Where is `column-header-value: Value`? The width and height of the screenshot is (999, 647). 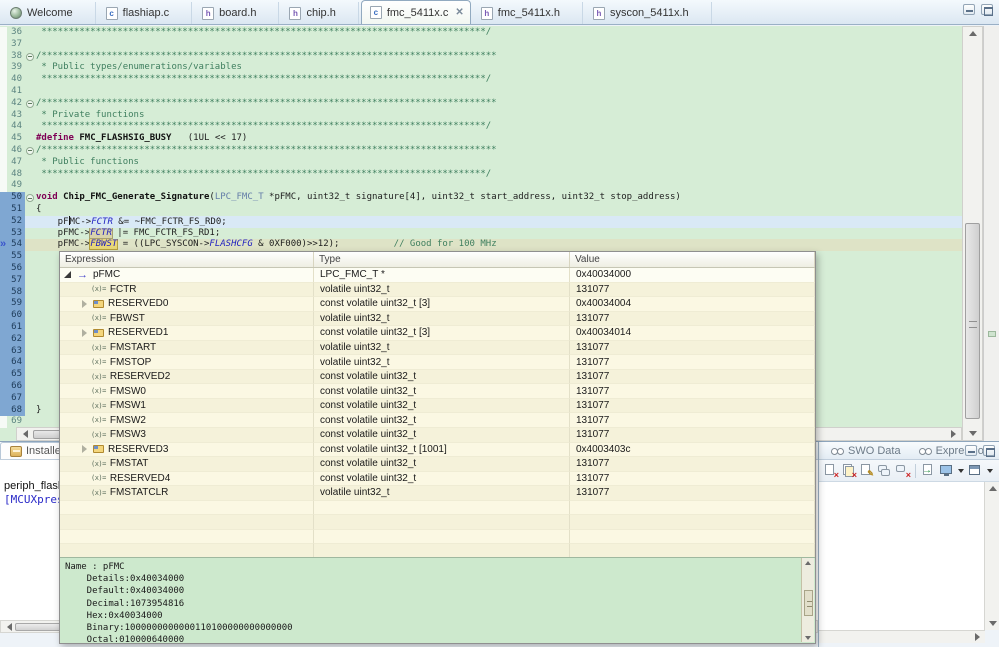 column-header-value: Value is located at coordinates (692, 259).